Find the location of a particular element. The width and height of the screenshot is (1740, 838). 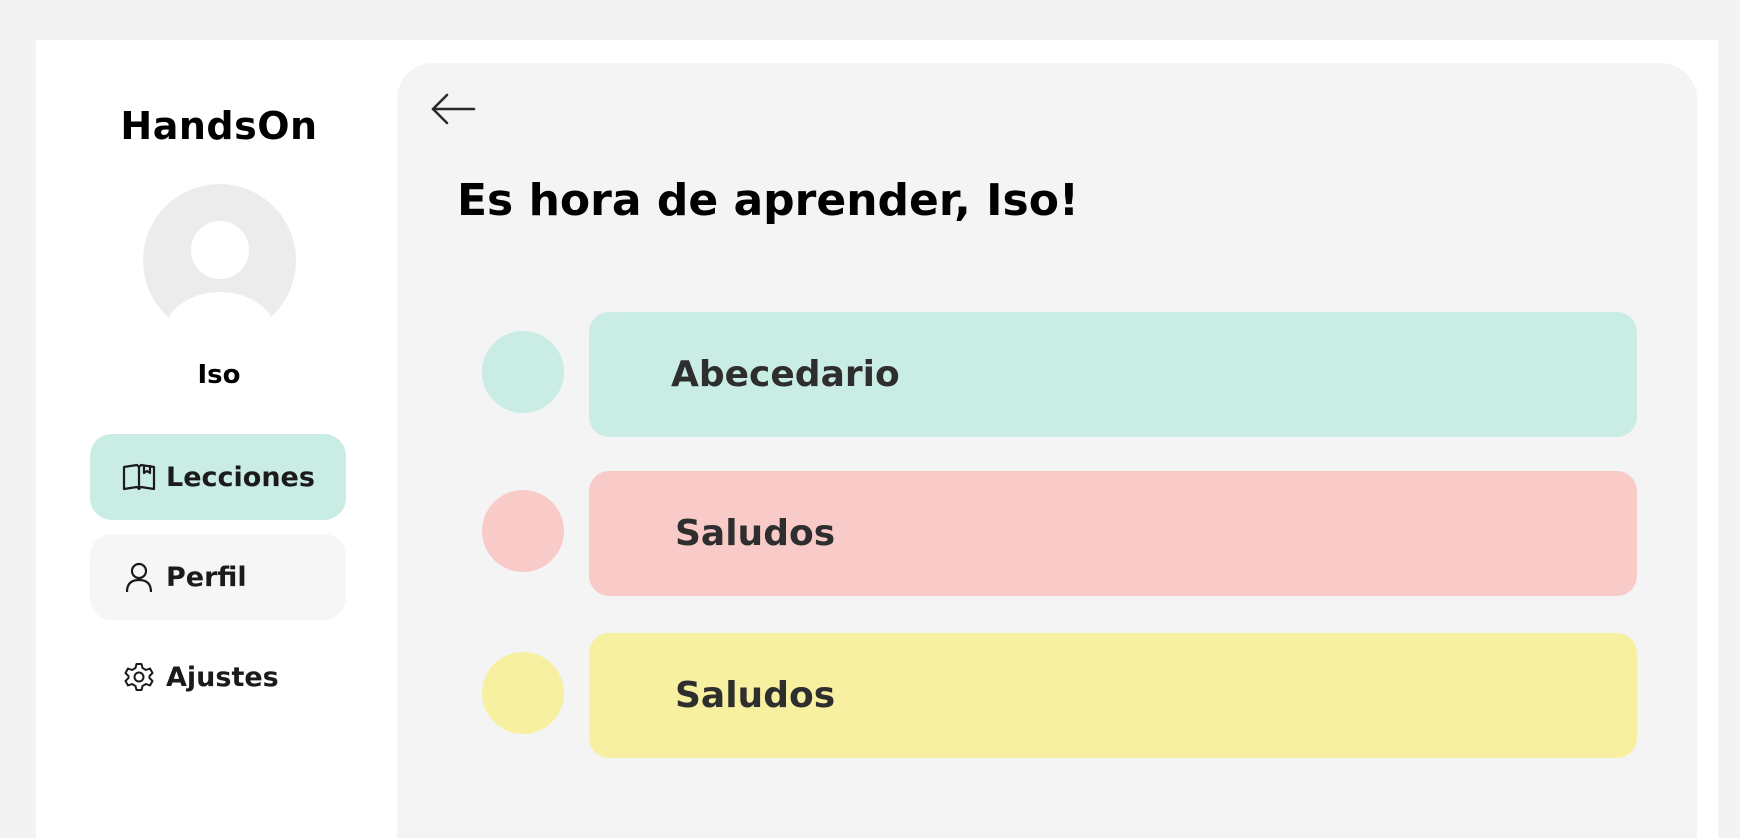

lesson-card-abecedario: Abecedario is located at coordinates (1113, 374).